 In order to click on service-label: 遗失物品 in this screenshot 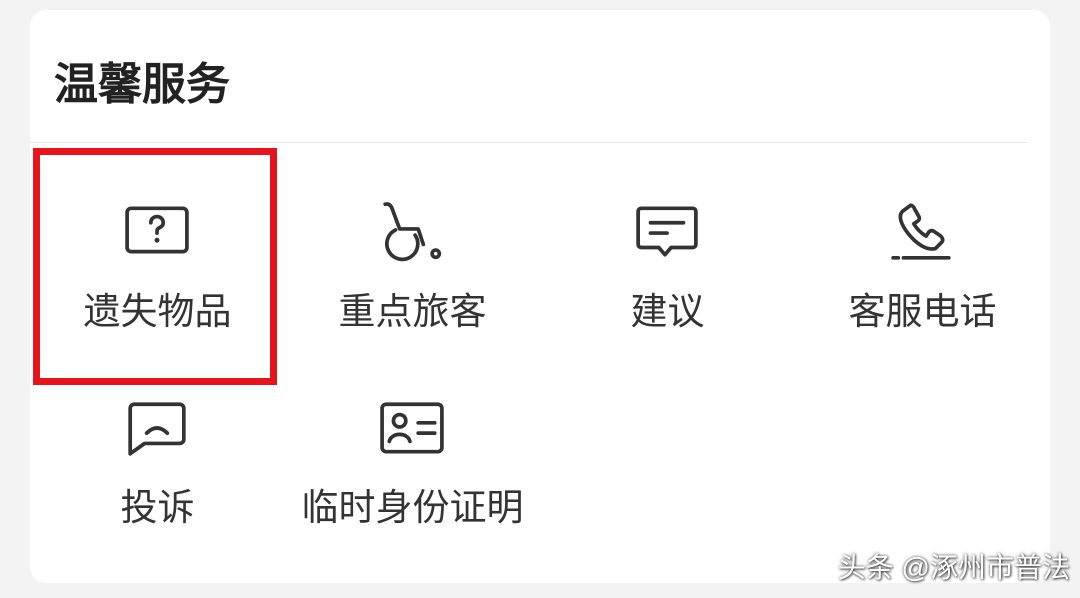, I will do `click(157, 311)`.